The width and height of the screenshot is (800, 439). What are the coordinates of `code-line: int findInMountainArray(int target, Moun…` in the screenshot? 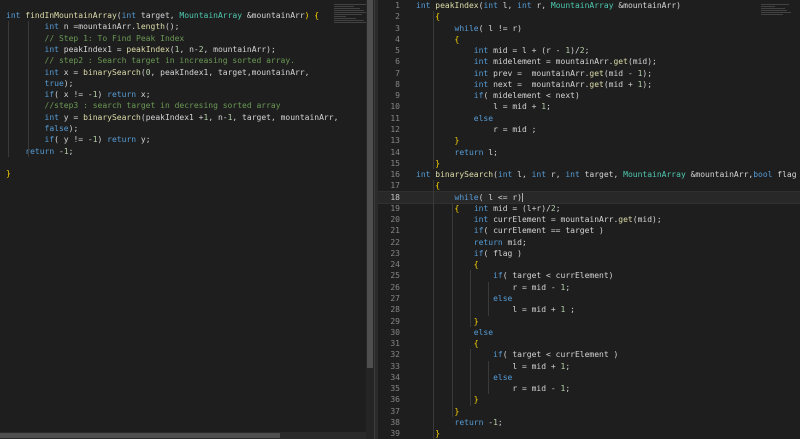 It's located at (187, 15).